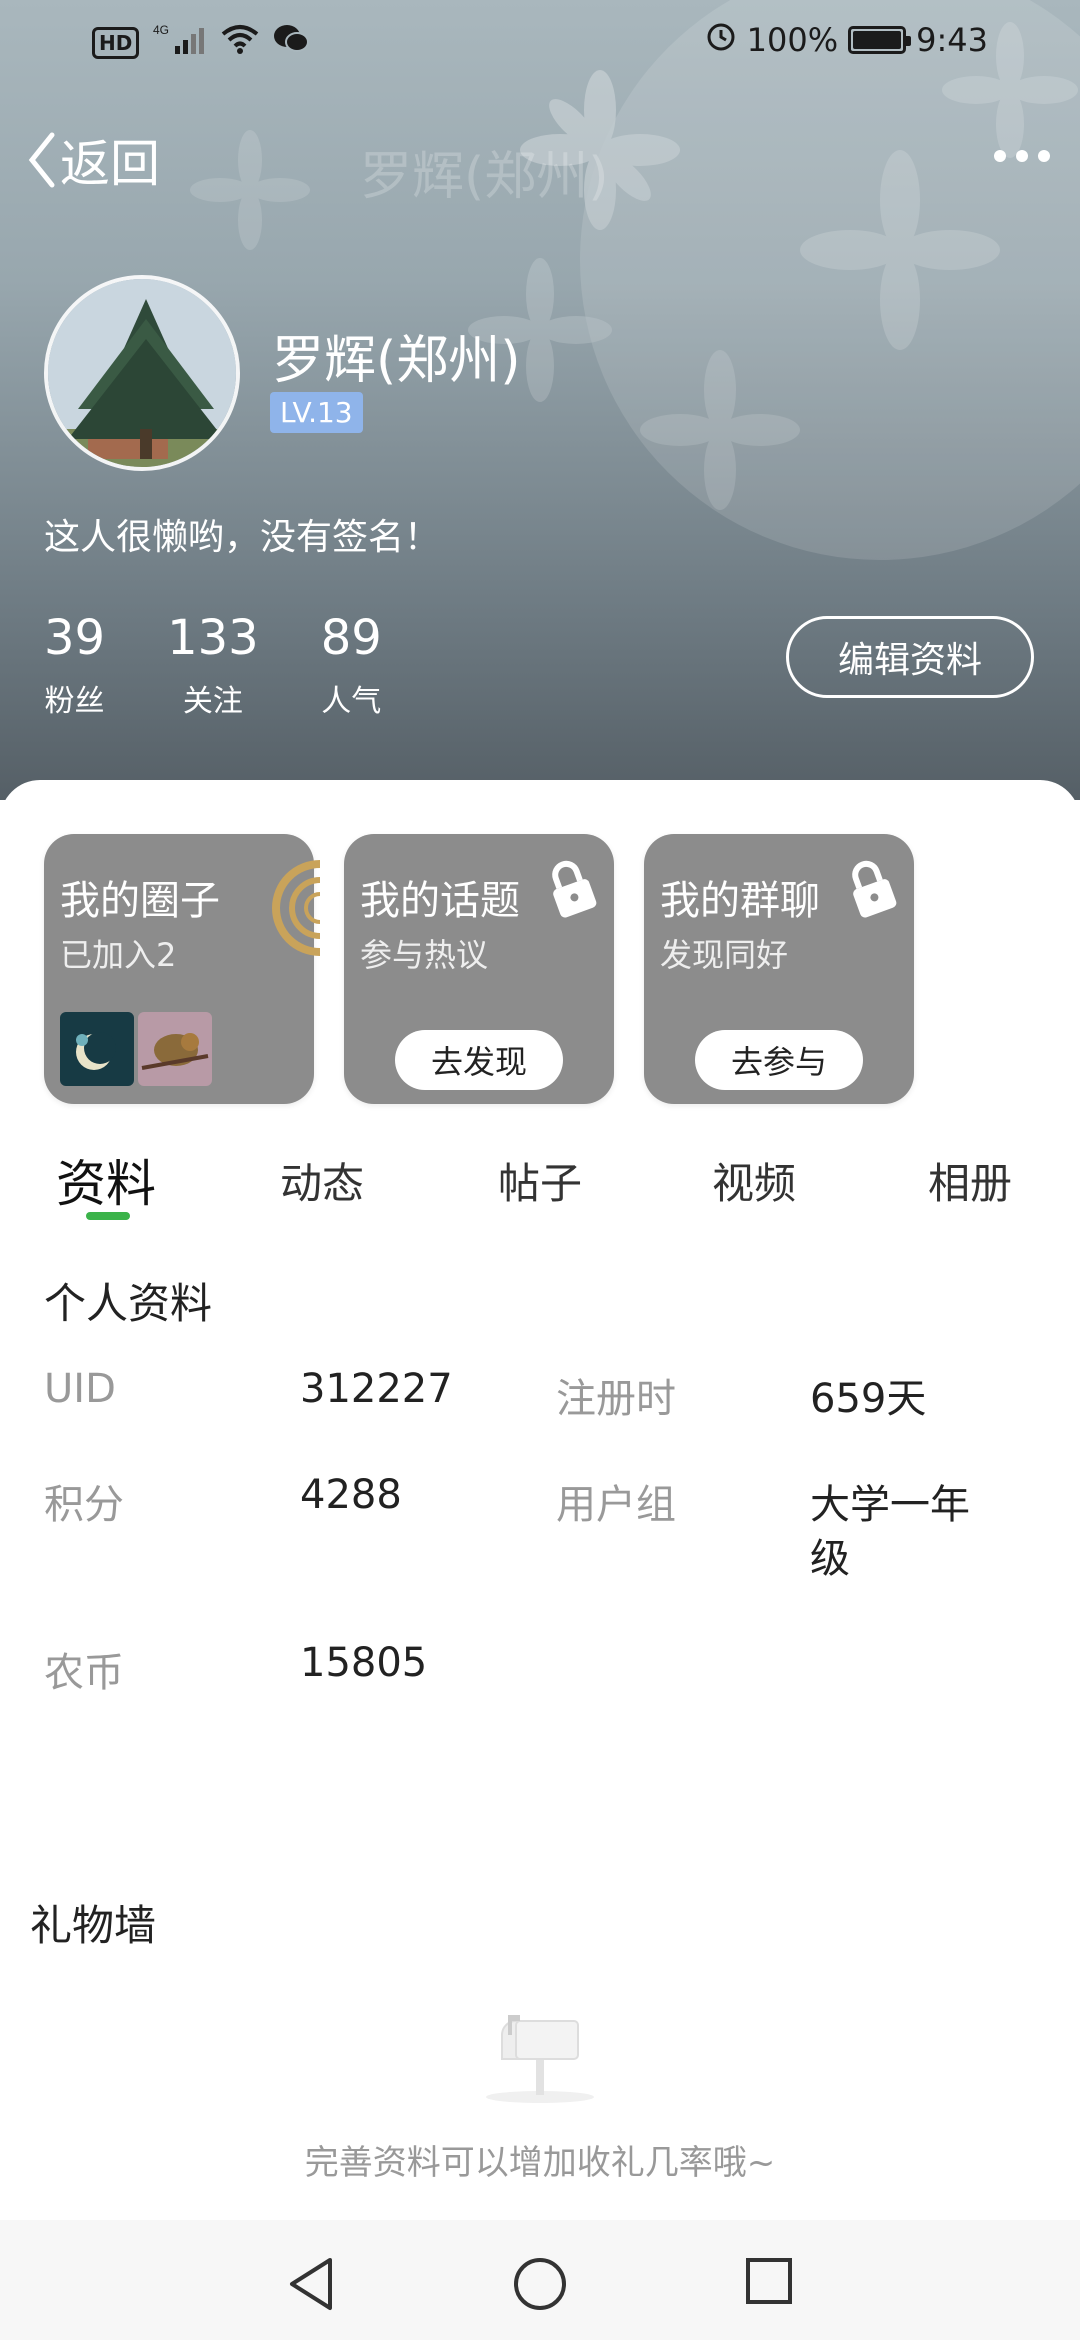  Describe the element at coordinates (396, 361) in the screenshot. I see `profile-name: 罗辉(郑州)` at that location.